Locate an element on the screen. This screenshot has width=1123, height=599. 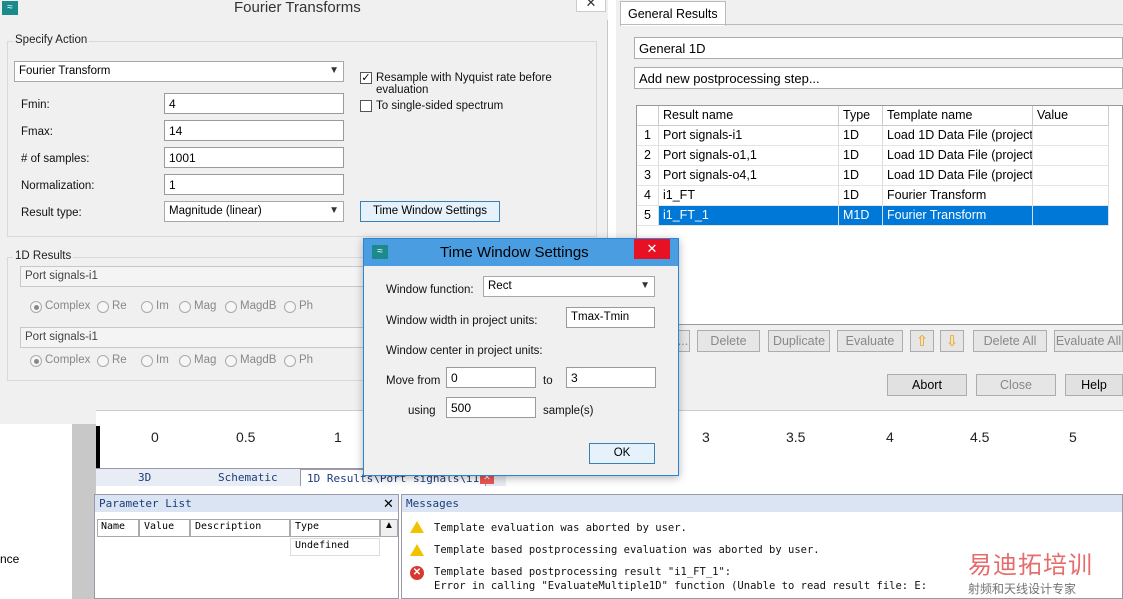
cell-template: Load 1D Data File (project a is located at coordinates (958, 156).